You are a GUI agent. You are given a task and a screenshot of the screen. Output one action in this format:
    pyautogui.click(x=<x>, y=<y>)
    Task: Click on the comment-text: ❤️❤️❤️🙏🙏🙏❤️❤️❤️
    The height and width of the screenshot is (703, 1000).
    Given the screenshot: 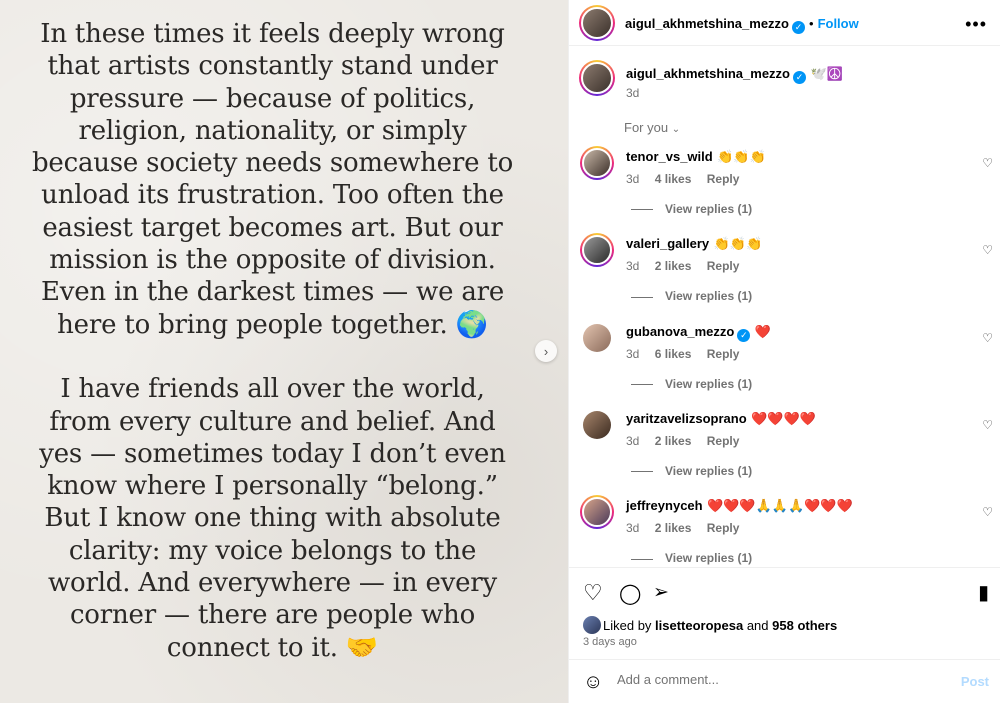 What is the action you would take?
    pyautogui.click(x=780, y=506)
    